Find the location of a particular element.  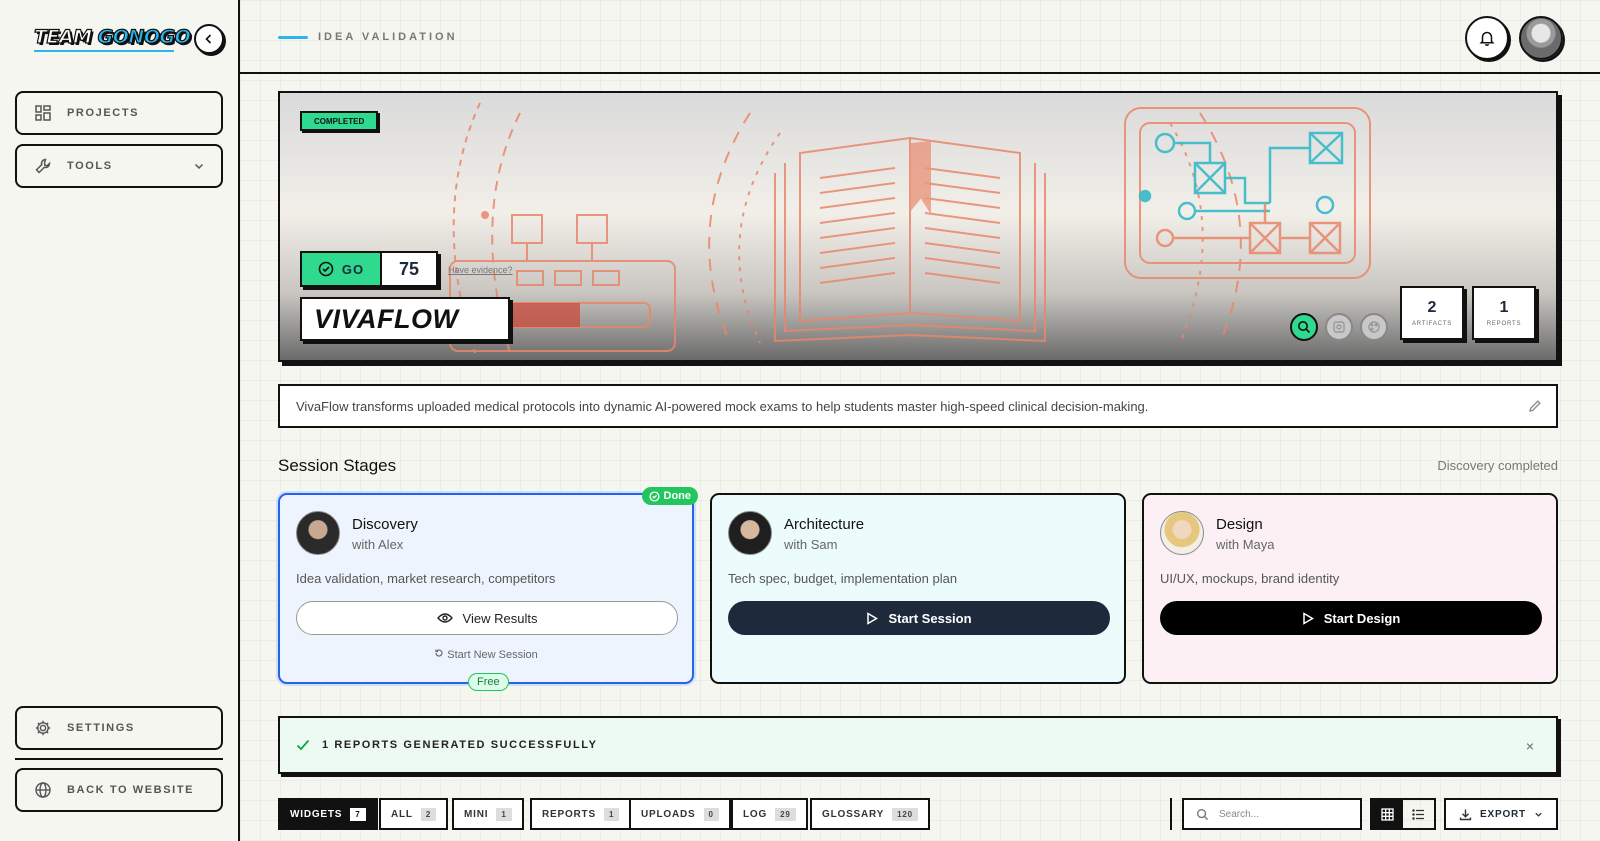

tab-label: ALL is located at coordinates (402, 814).